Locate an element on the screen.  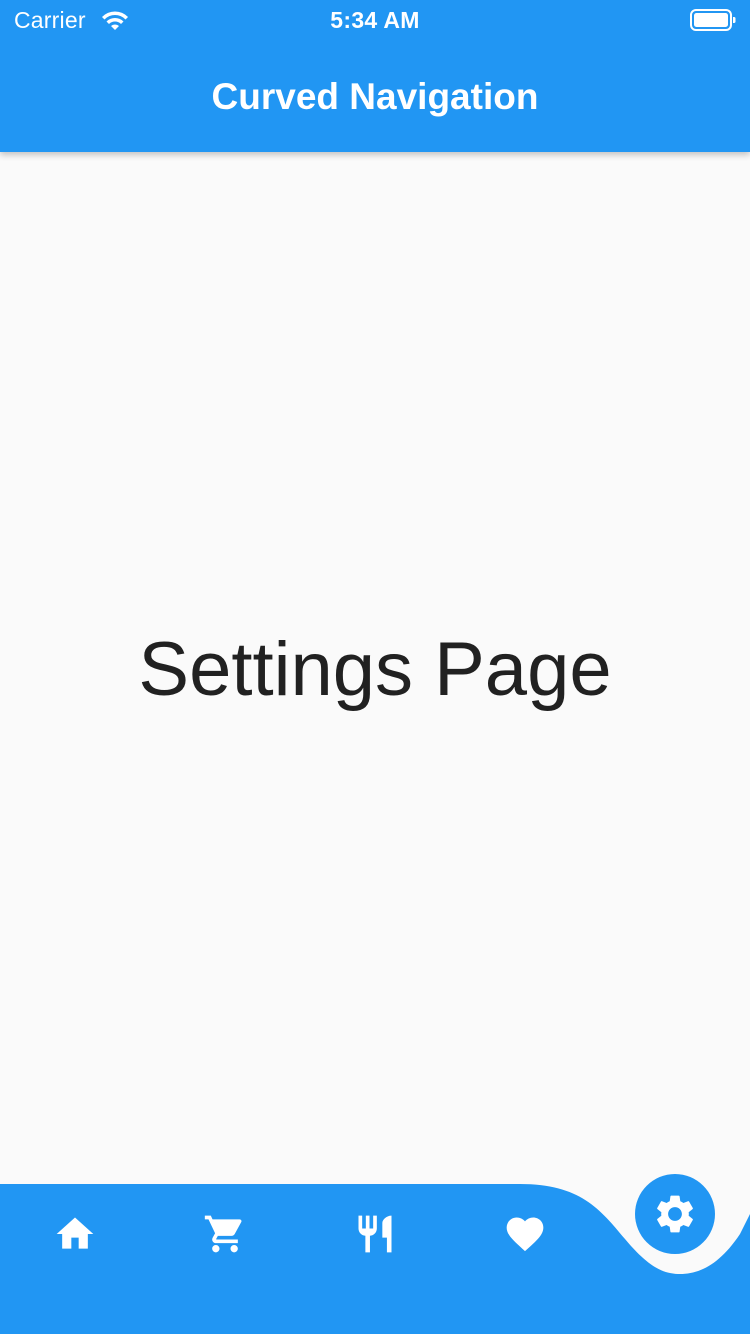
page-title: Curved Navigation is located at coordinates (375, 96).